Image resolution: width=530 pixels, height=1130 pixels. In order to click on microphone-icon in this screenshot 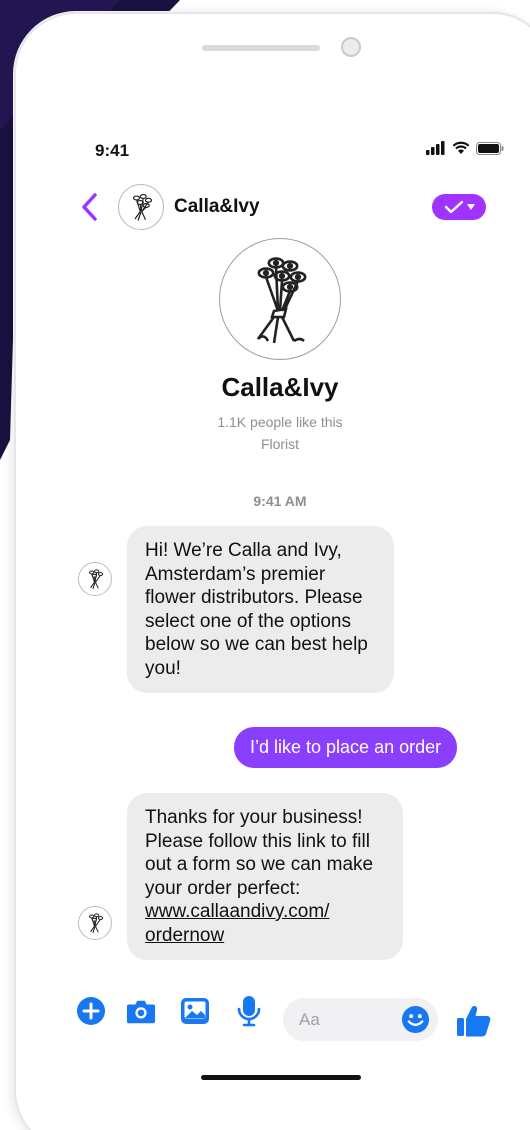, I will do `click(249, 1011)`.